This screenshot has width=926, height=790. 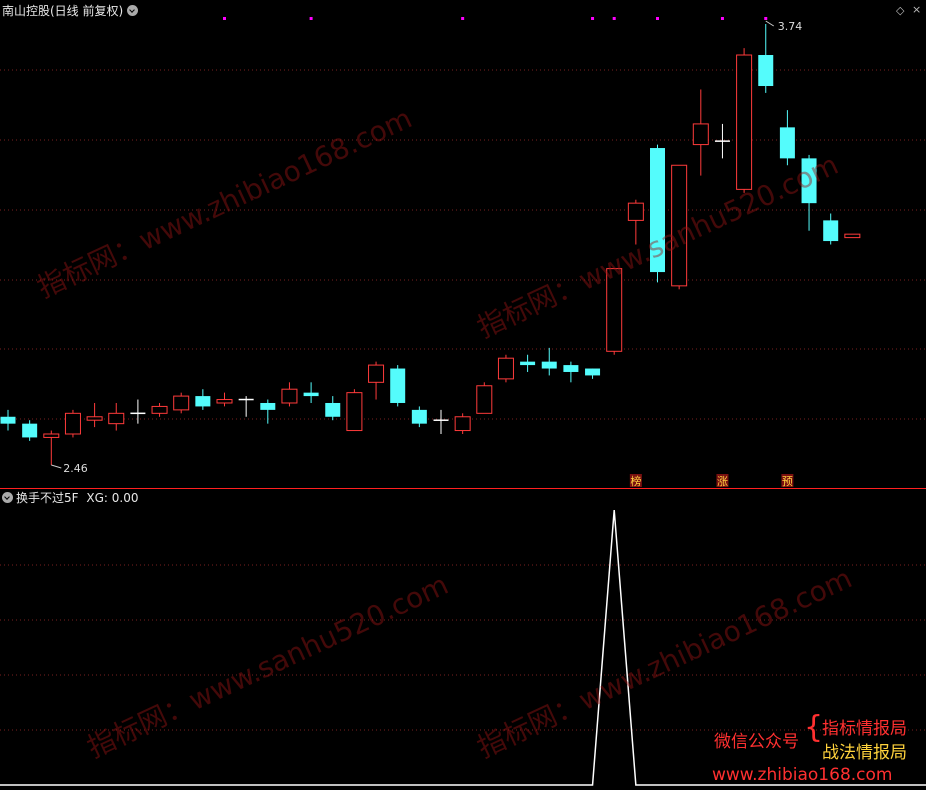 I want to click on promo-name-2: 战法情报局, so click(x=864, y=753).